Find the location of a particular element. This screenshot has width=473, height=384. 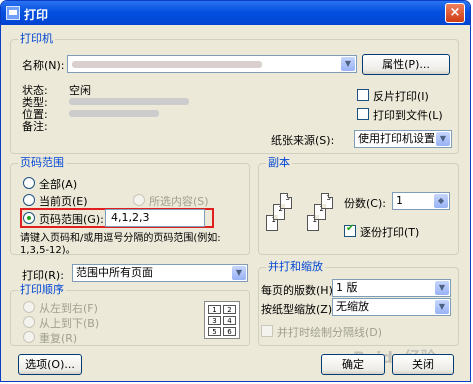

order-grid-preview: 1 2 3 4 5 6 is located at coordinates (222, 320).